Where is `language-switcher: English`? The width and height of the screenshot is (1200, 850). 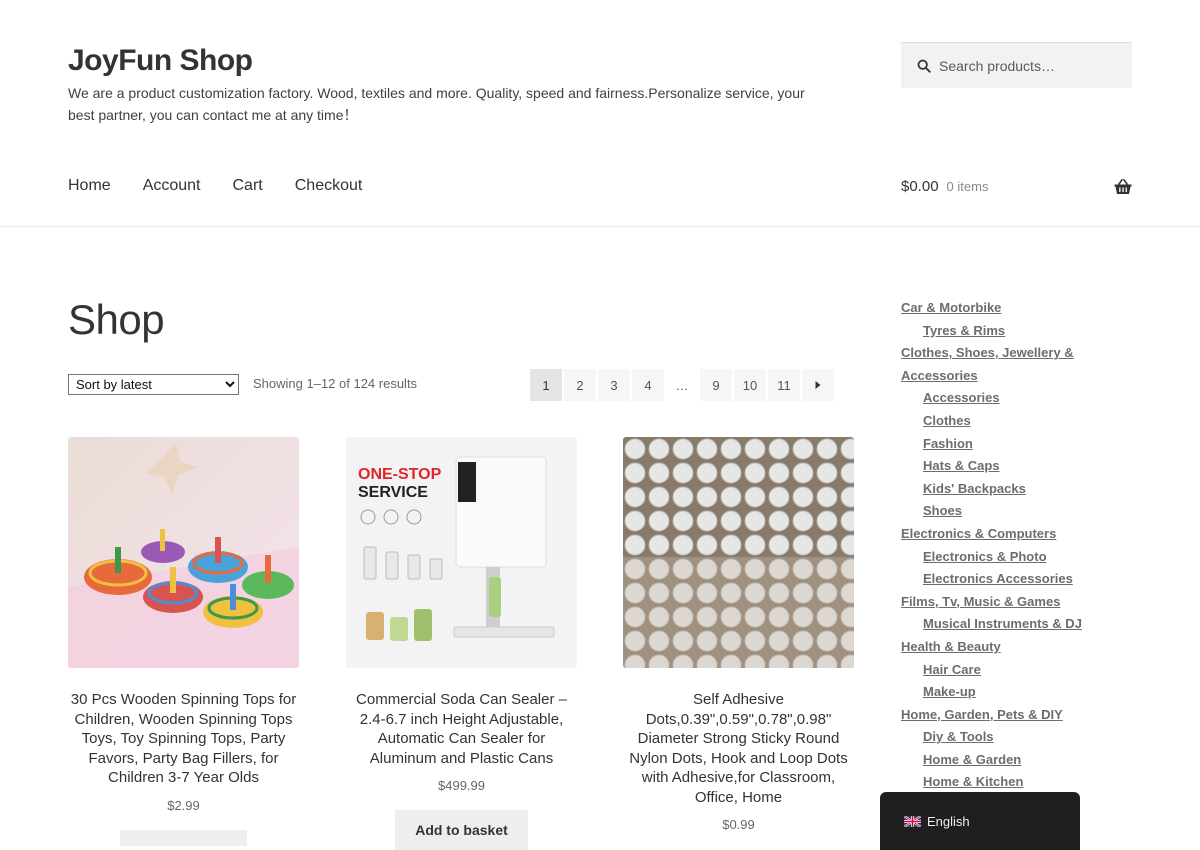 language-switcher: English is located at coordinates (980, 821).